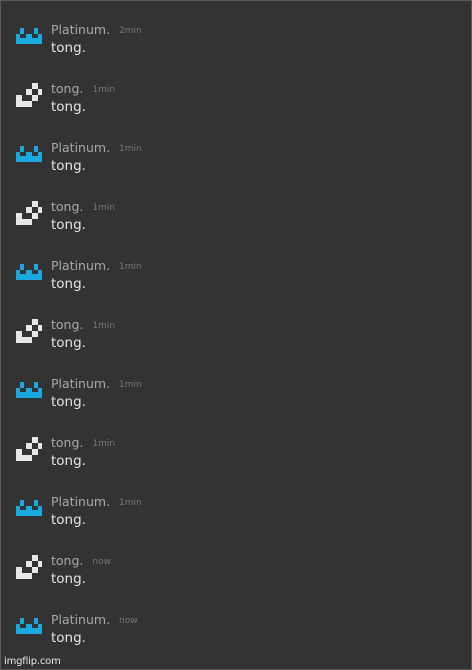  What do you see at coordinates (236, 581) in the screenshot?
I see `chat-message: tong. now tong.` at bounding box center [236, 581].